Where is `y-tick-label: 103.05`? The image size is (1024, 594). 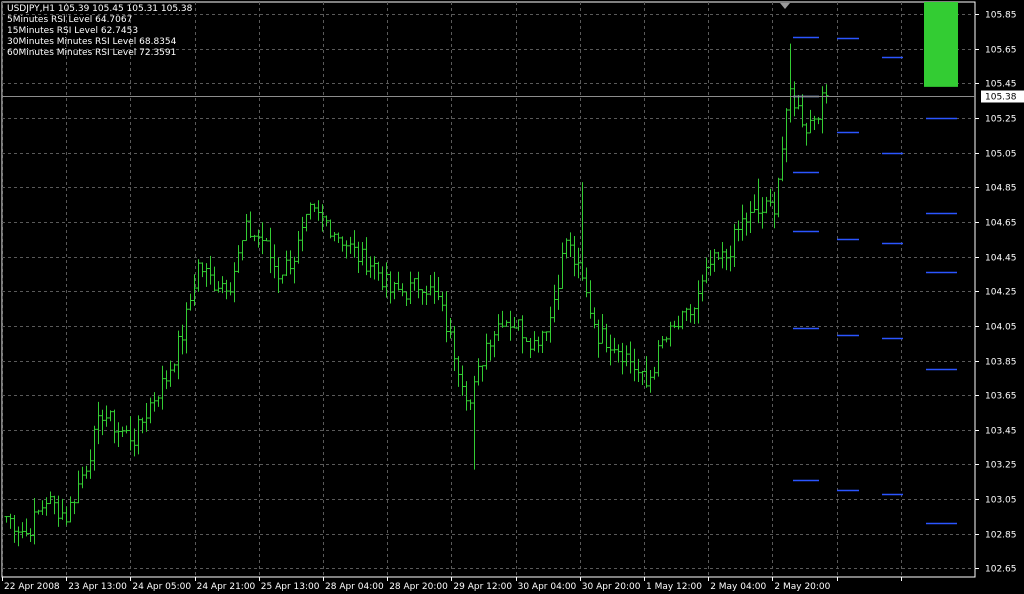
y-tick-label: 103.05 is located at coordinates (1001, 501).